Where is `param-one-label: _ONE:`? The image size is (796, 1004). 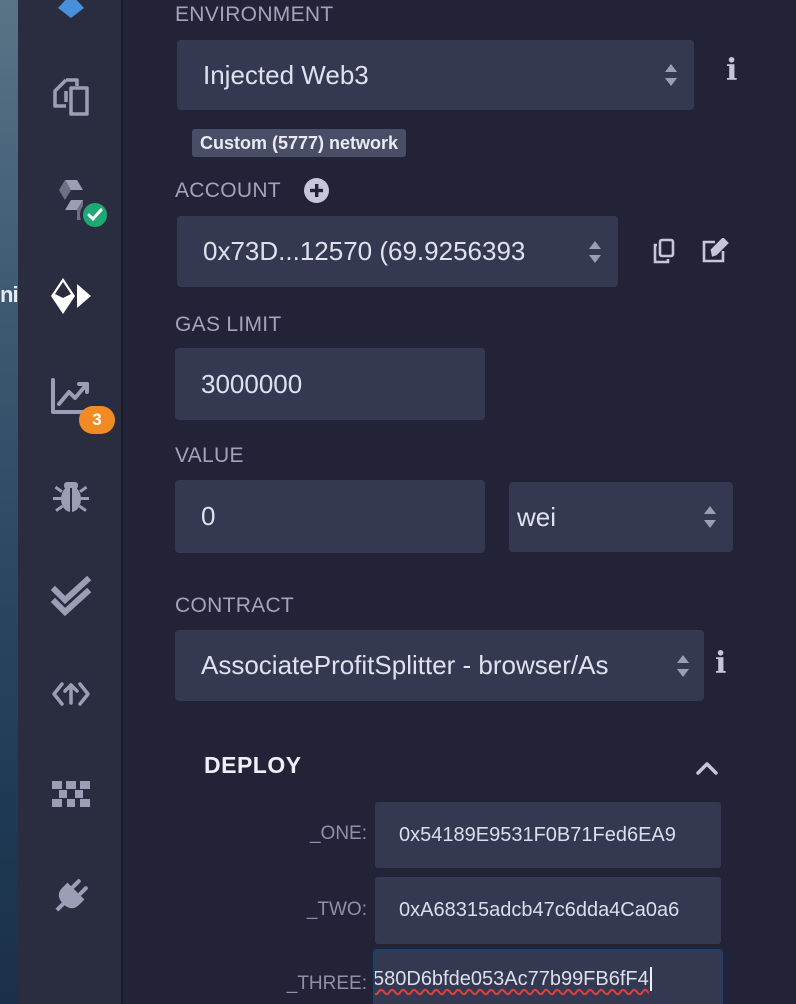 param-one-label: _ONE: is located at coordinates (338, 833).